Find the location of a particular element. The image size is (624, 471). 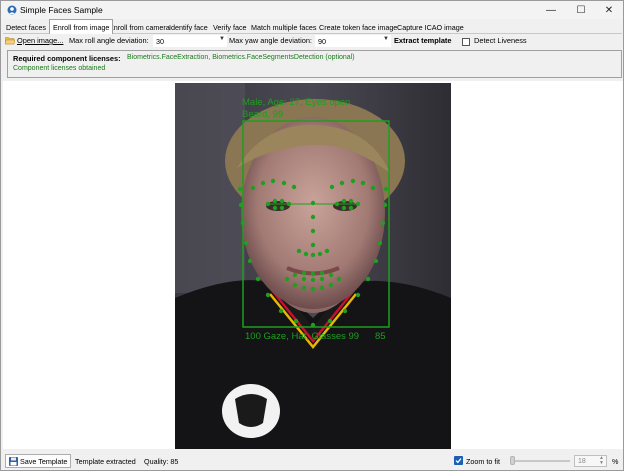

detect-liveness-checkbox is located at coordinates (466, 42).